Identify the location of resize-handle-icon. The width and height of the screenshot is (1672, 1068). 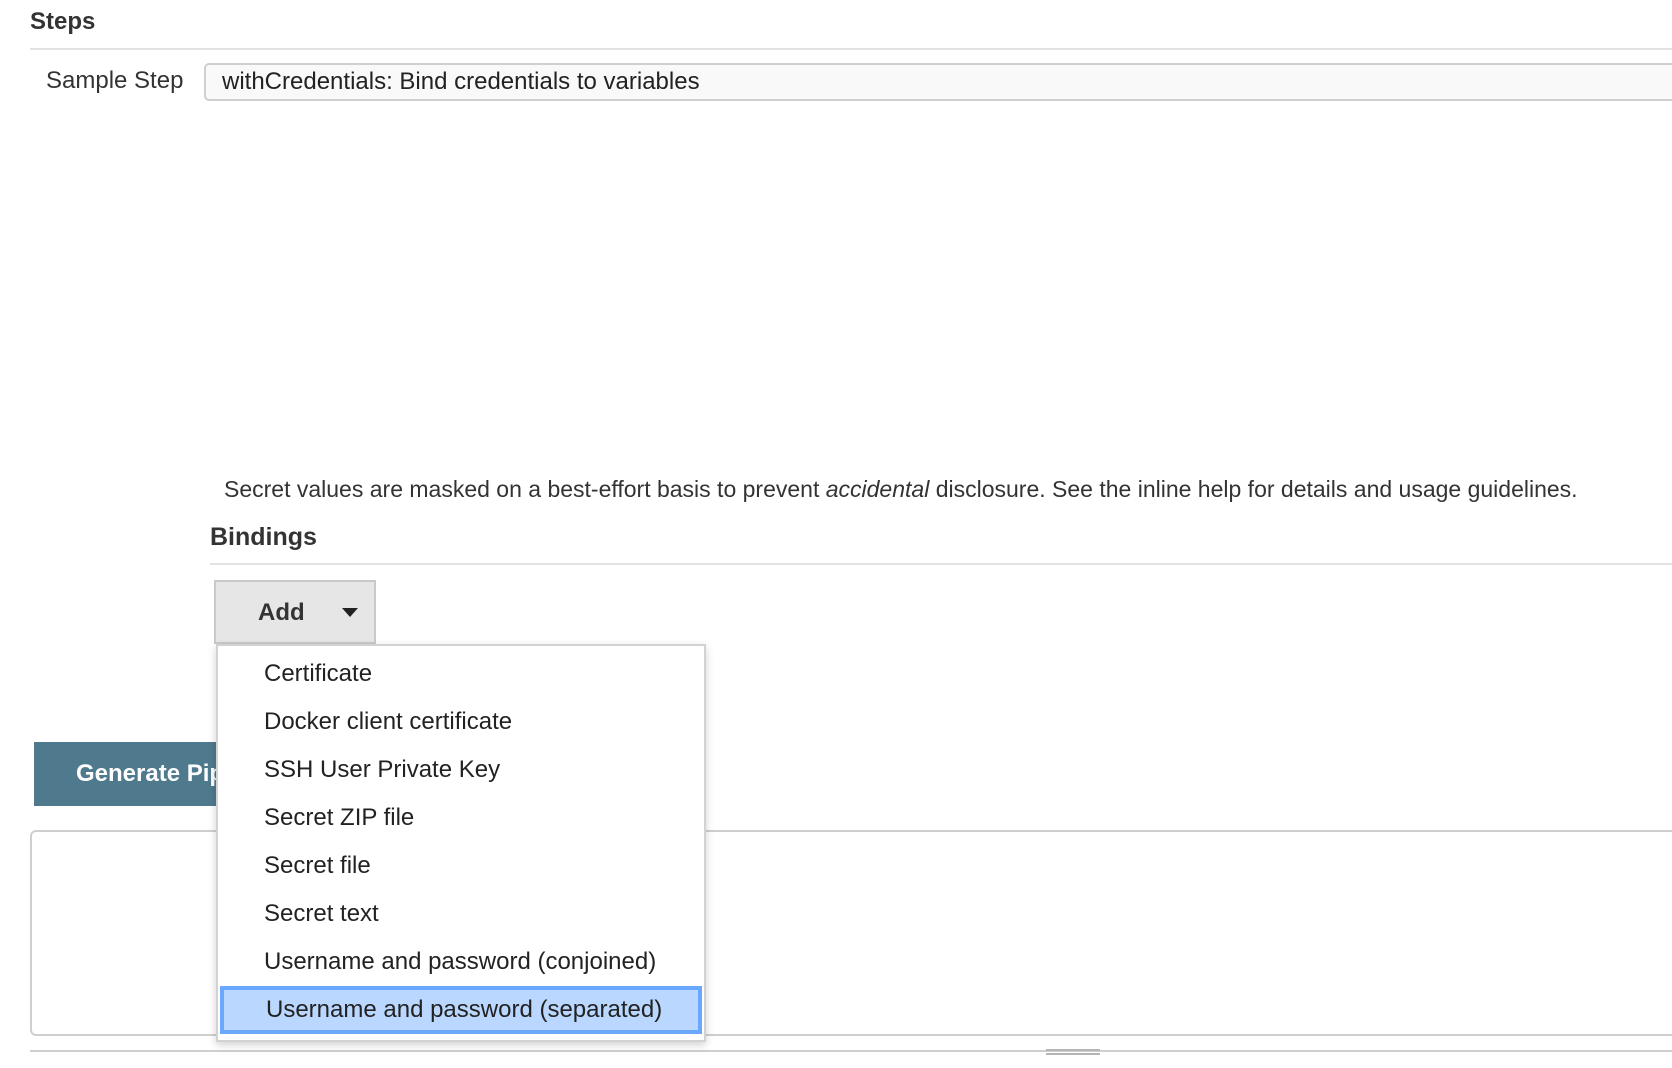
(1073, 1052).